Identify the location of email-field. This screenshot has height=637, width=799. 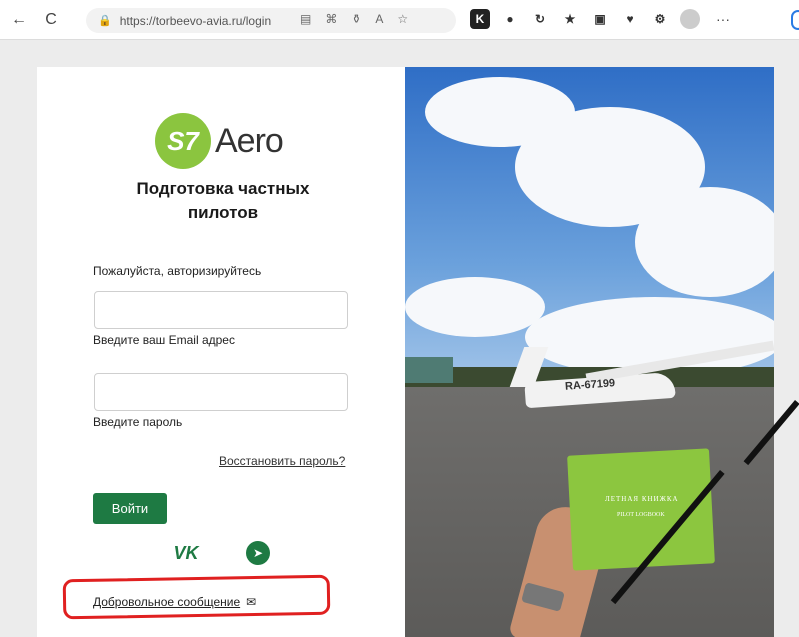
(221, 310).